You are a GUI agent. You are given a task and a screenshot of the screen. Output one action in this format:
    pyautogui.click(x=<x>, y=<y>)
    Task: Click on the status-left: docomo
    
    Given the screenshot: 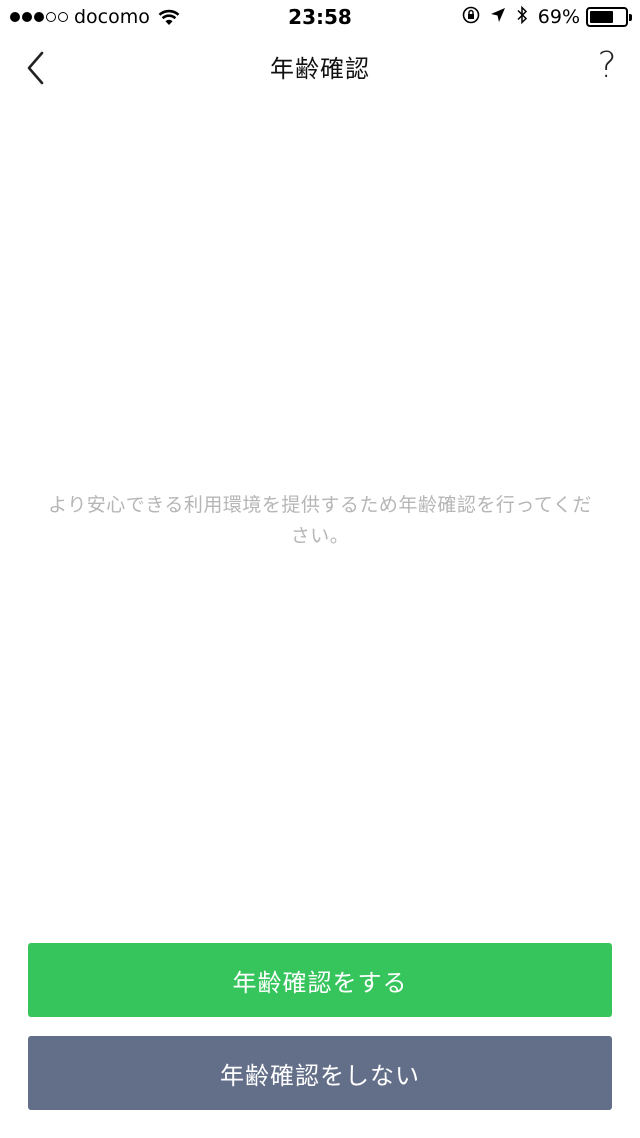 What is the action you would take?
    pyautogui.click(x=95, y=17)
    